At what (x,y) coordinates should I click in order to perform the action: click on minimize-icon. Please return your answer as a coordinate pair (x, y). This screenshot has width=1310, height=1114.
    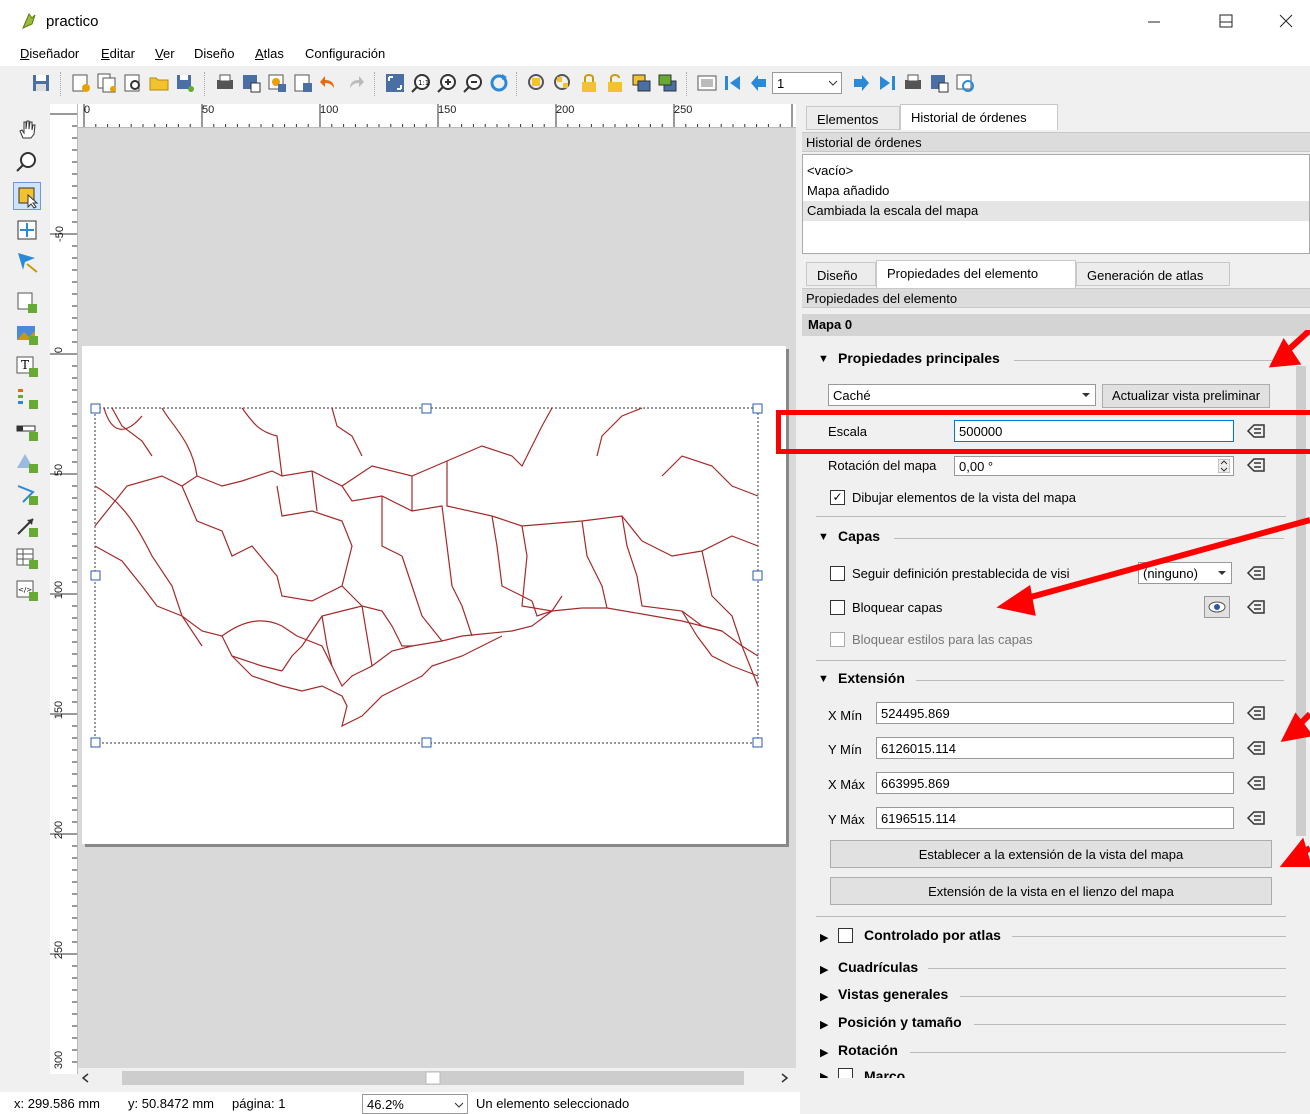
    Looking at the image, I should click on (1154, 22).